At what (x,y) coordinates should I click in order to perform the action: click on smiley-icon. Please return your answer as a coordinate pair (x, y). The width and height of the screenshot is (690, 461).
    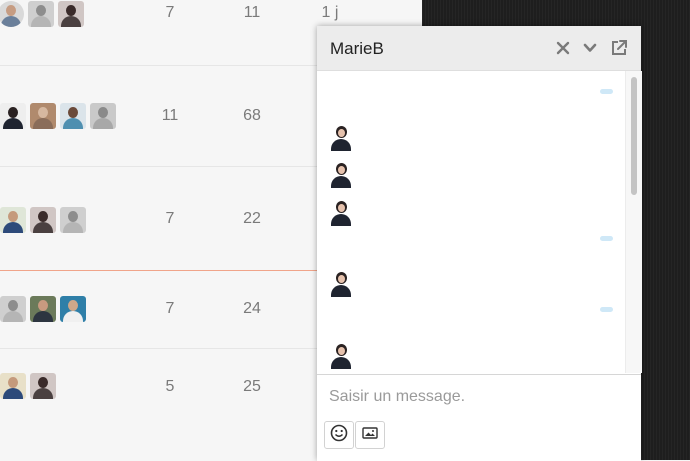
    Looking at the image, I should click on (339, 435).